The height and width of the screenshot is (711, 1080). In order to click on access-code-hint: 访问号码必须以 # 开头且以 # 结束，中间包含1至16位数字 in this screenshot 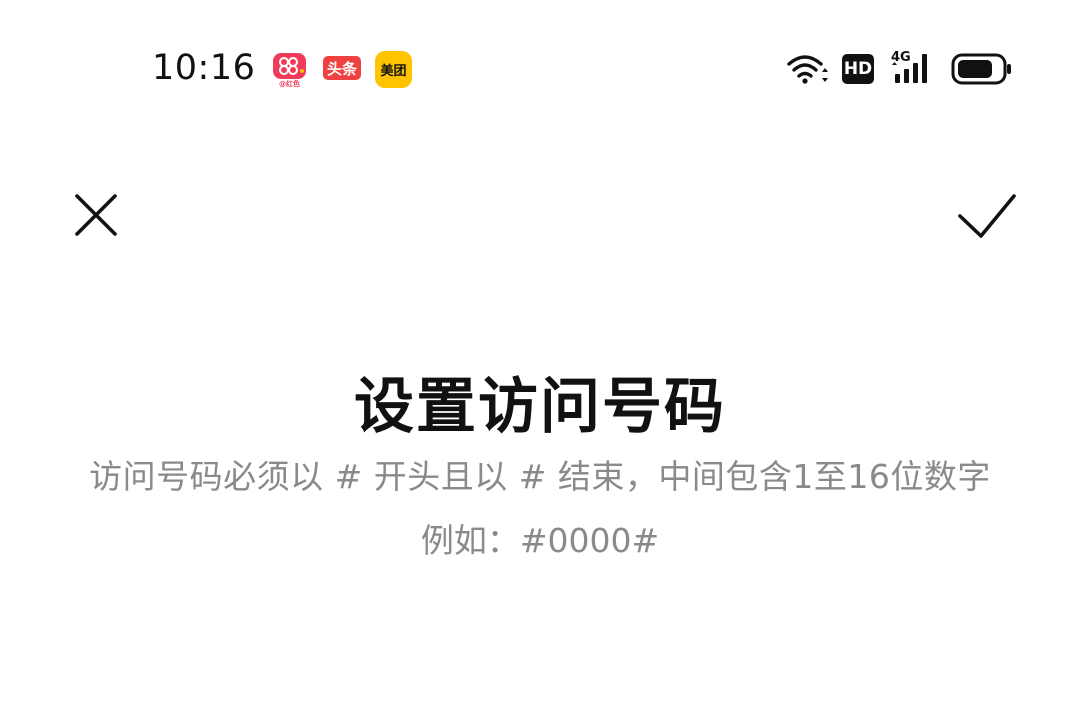, I will do `click(540, 476)`.